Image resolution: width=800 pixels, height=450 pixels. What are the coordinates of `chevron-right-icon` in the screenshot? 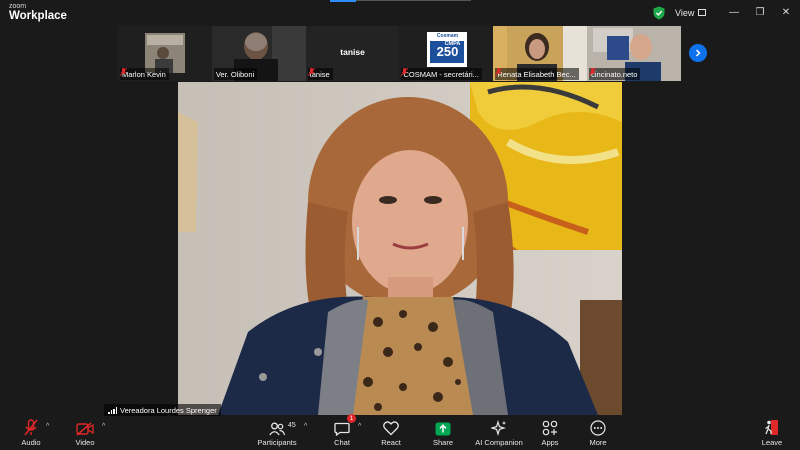 It's located at (698, 53).